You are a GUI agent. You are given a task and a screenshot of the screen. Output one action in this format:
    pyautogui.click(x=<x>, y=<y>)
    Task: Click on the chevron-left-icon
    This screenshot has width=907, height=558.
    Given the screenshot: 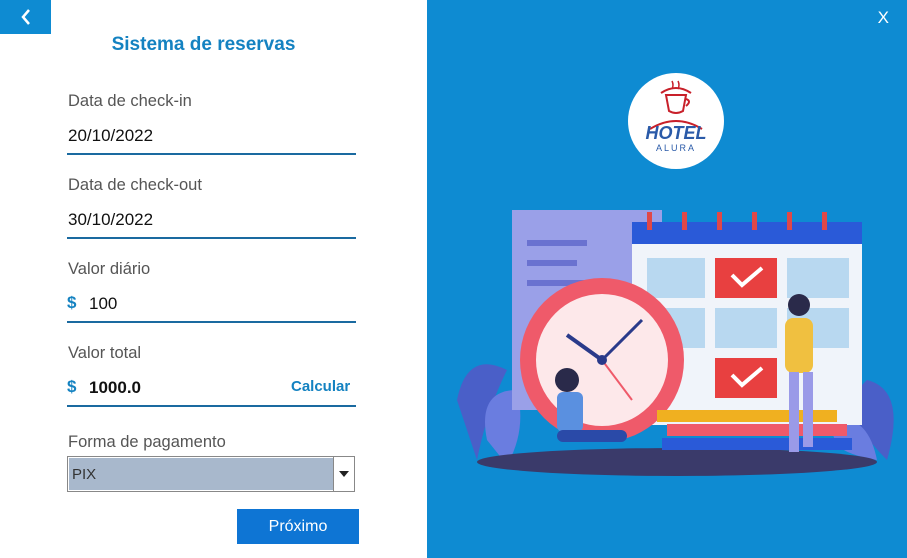 What is the action you would take?
    pyautogui.click(x=25, y=17)
    